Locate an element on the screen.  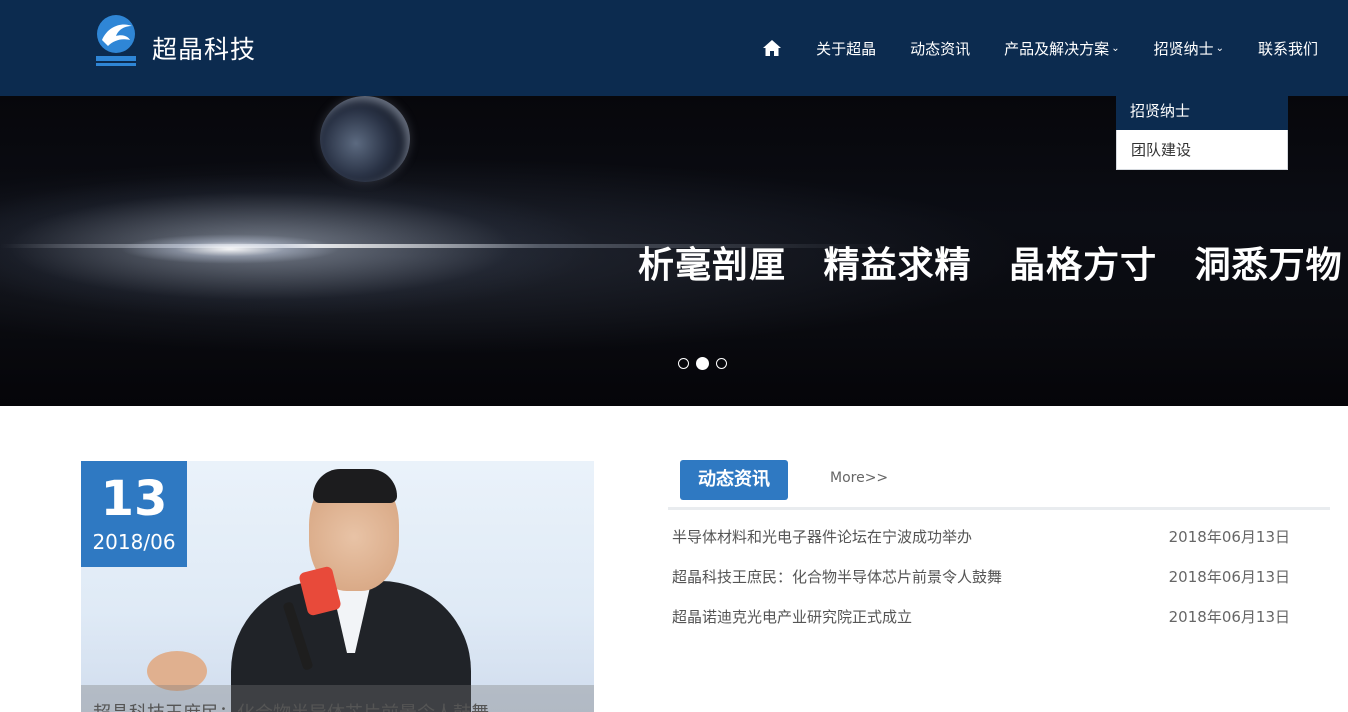
brand-name: 超晶科技 is located at coordinates (204, 48).